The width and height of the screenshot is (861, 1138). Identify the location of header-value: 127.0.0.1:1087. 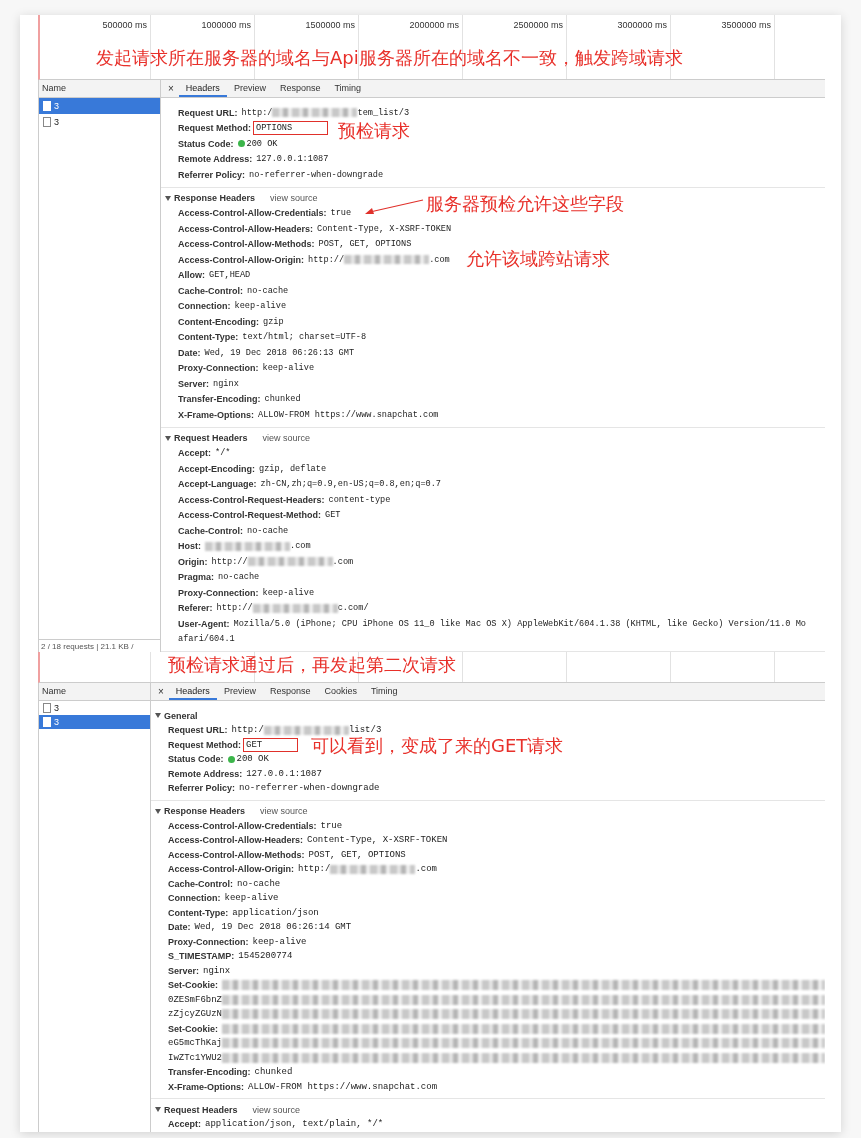
(292, 159).